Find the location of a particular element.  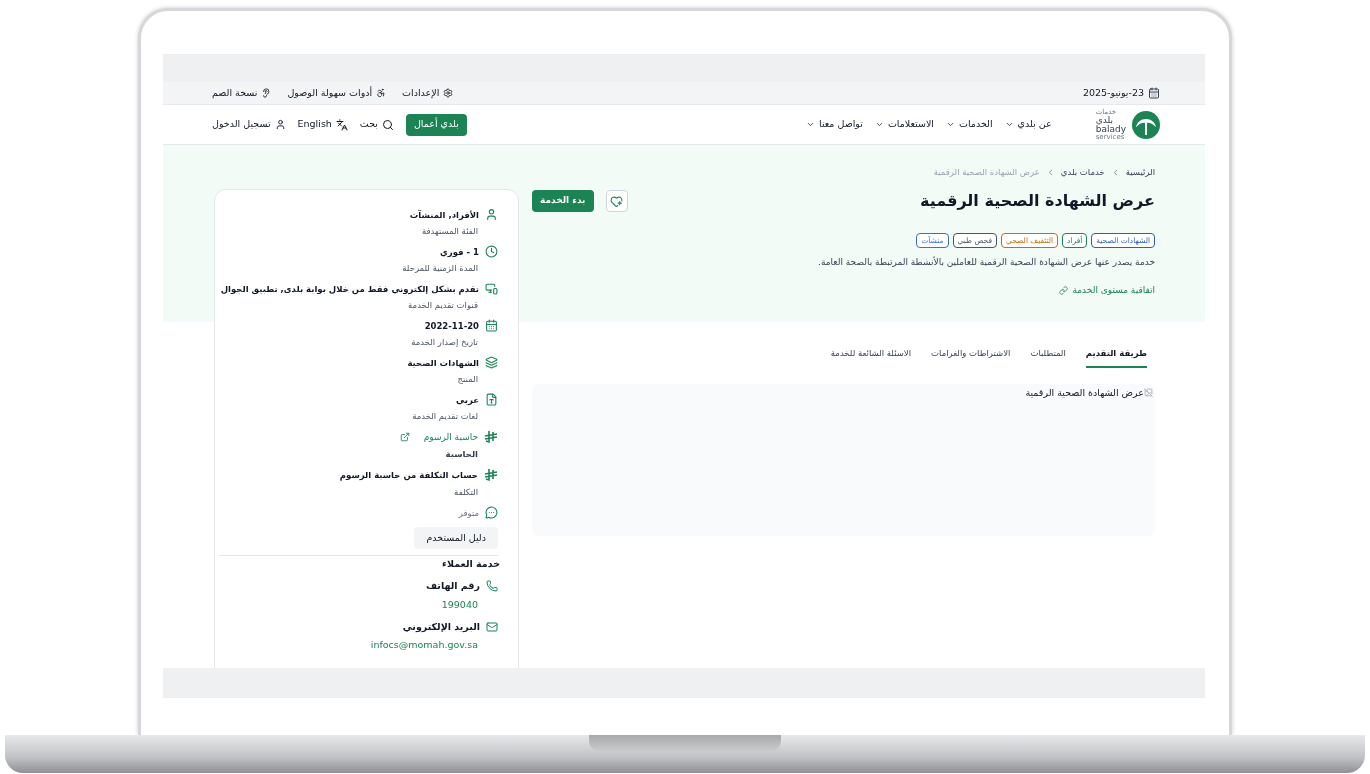

page-title: عرض الشهادة الصحية الرقمية is located at coordinates (1037, 201).